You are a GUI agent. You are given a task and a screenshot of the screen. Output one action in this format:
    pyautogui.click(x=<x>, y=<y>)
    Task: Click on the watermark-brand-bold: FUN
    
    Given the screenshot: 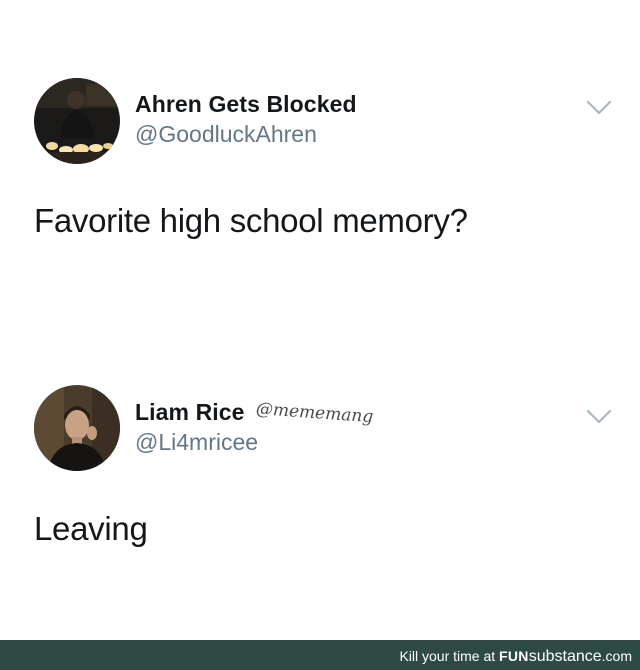 What is the action you would take?
    pyautogui.click(x=514, y=656)
    